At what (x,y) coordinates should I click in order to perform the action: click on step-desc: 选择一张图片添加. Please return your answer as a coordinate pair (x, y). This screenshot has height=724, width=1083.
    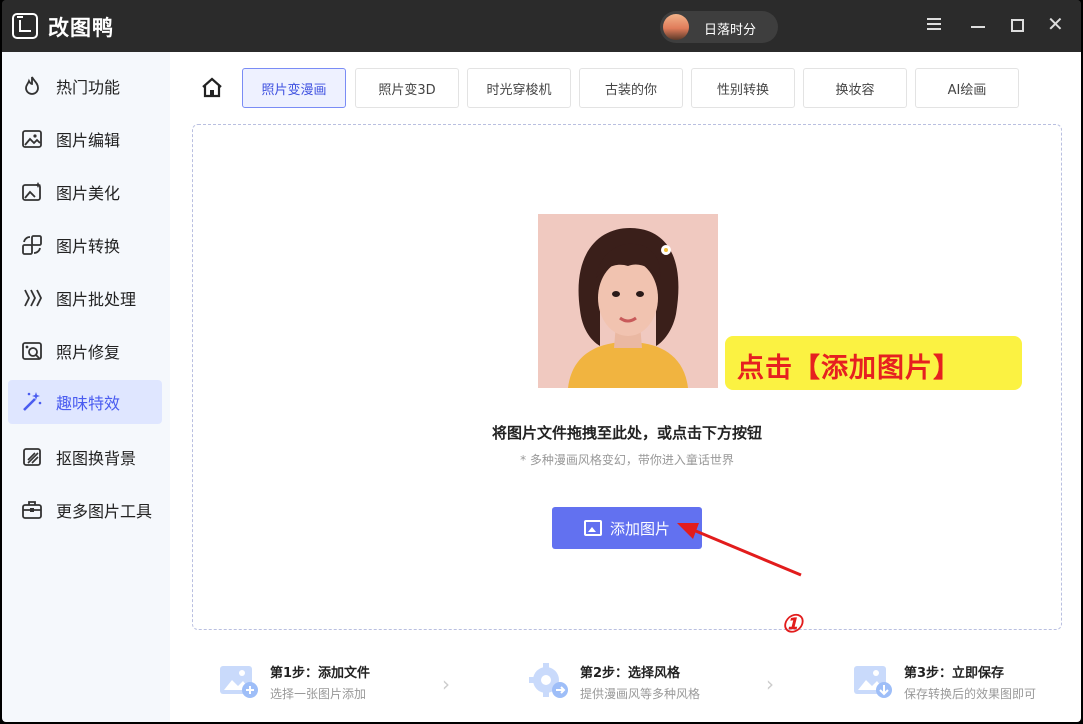
    Looking at the image, I should click on (318, 694).